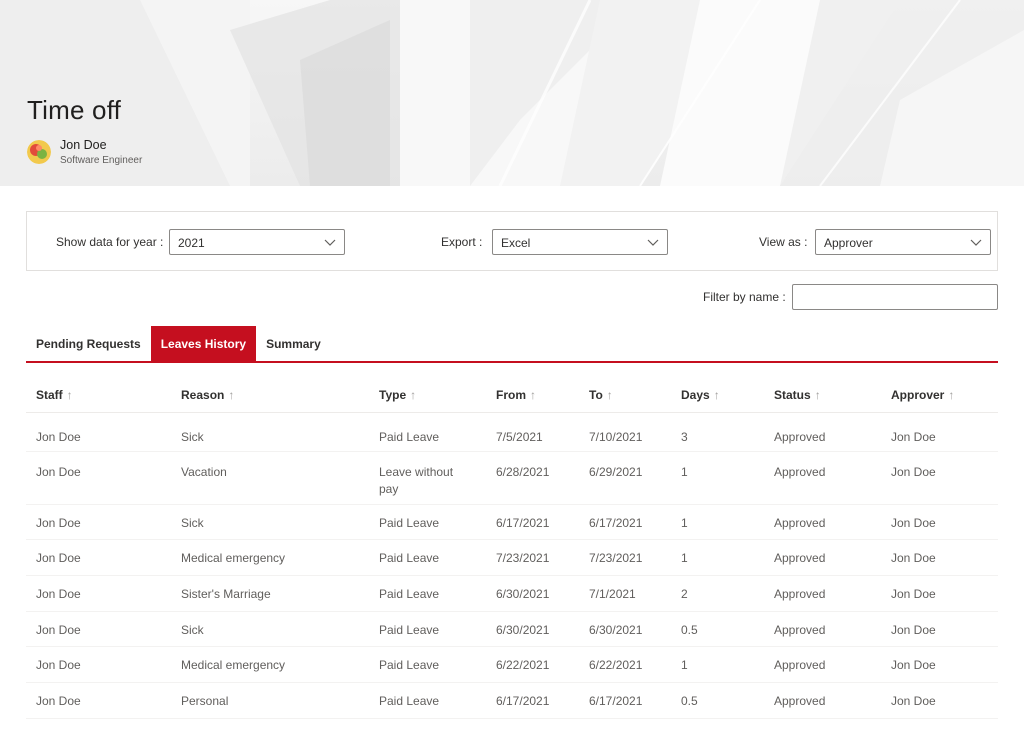  What do you see at coordinates (700, 395) in the screenshot?
I see `column-header-days: Days ↑` at bounding box center [700, 395].